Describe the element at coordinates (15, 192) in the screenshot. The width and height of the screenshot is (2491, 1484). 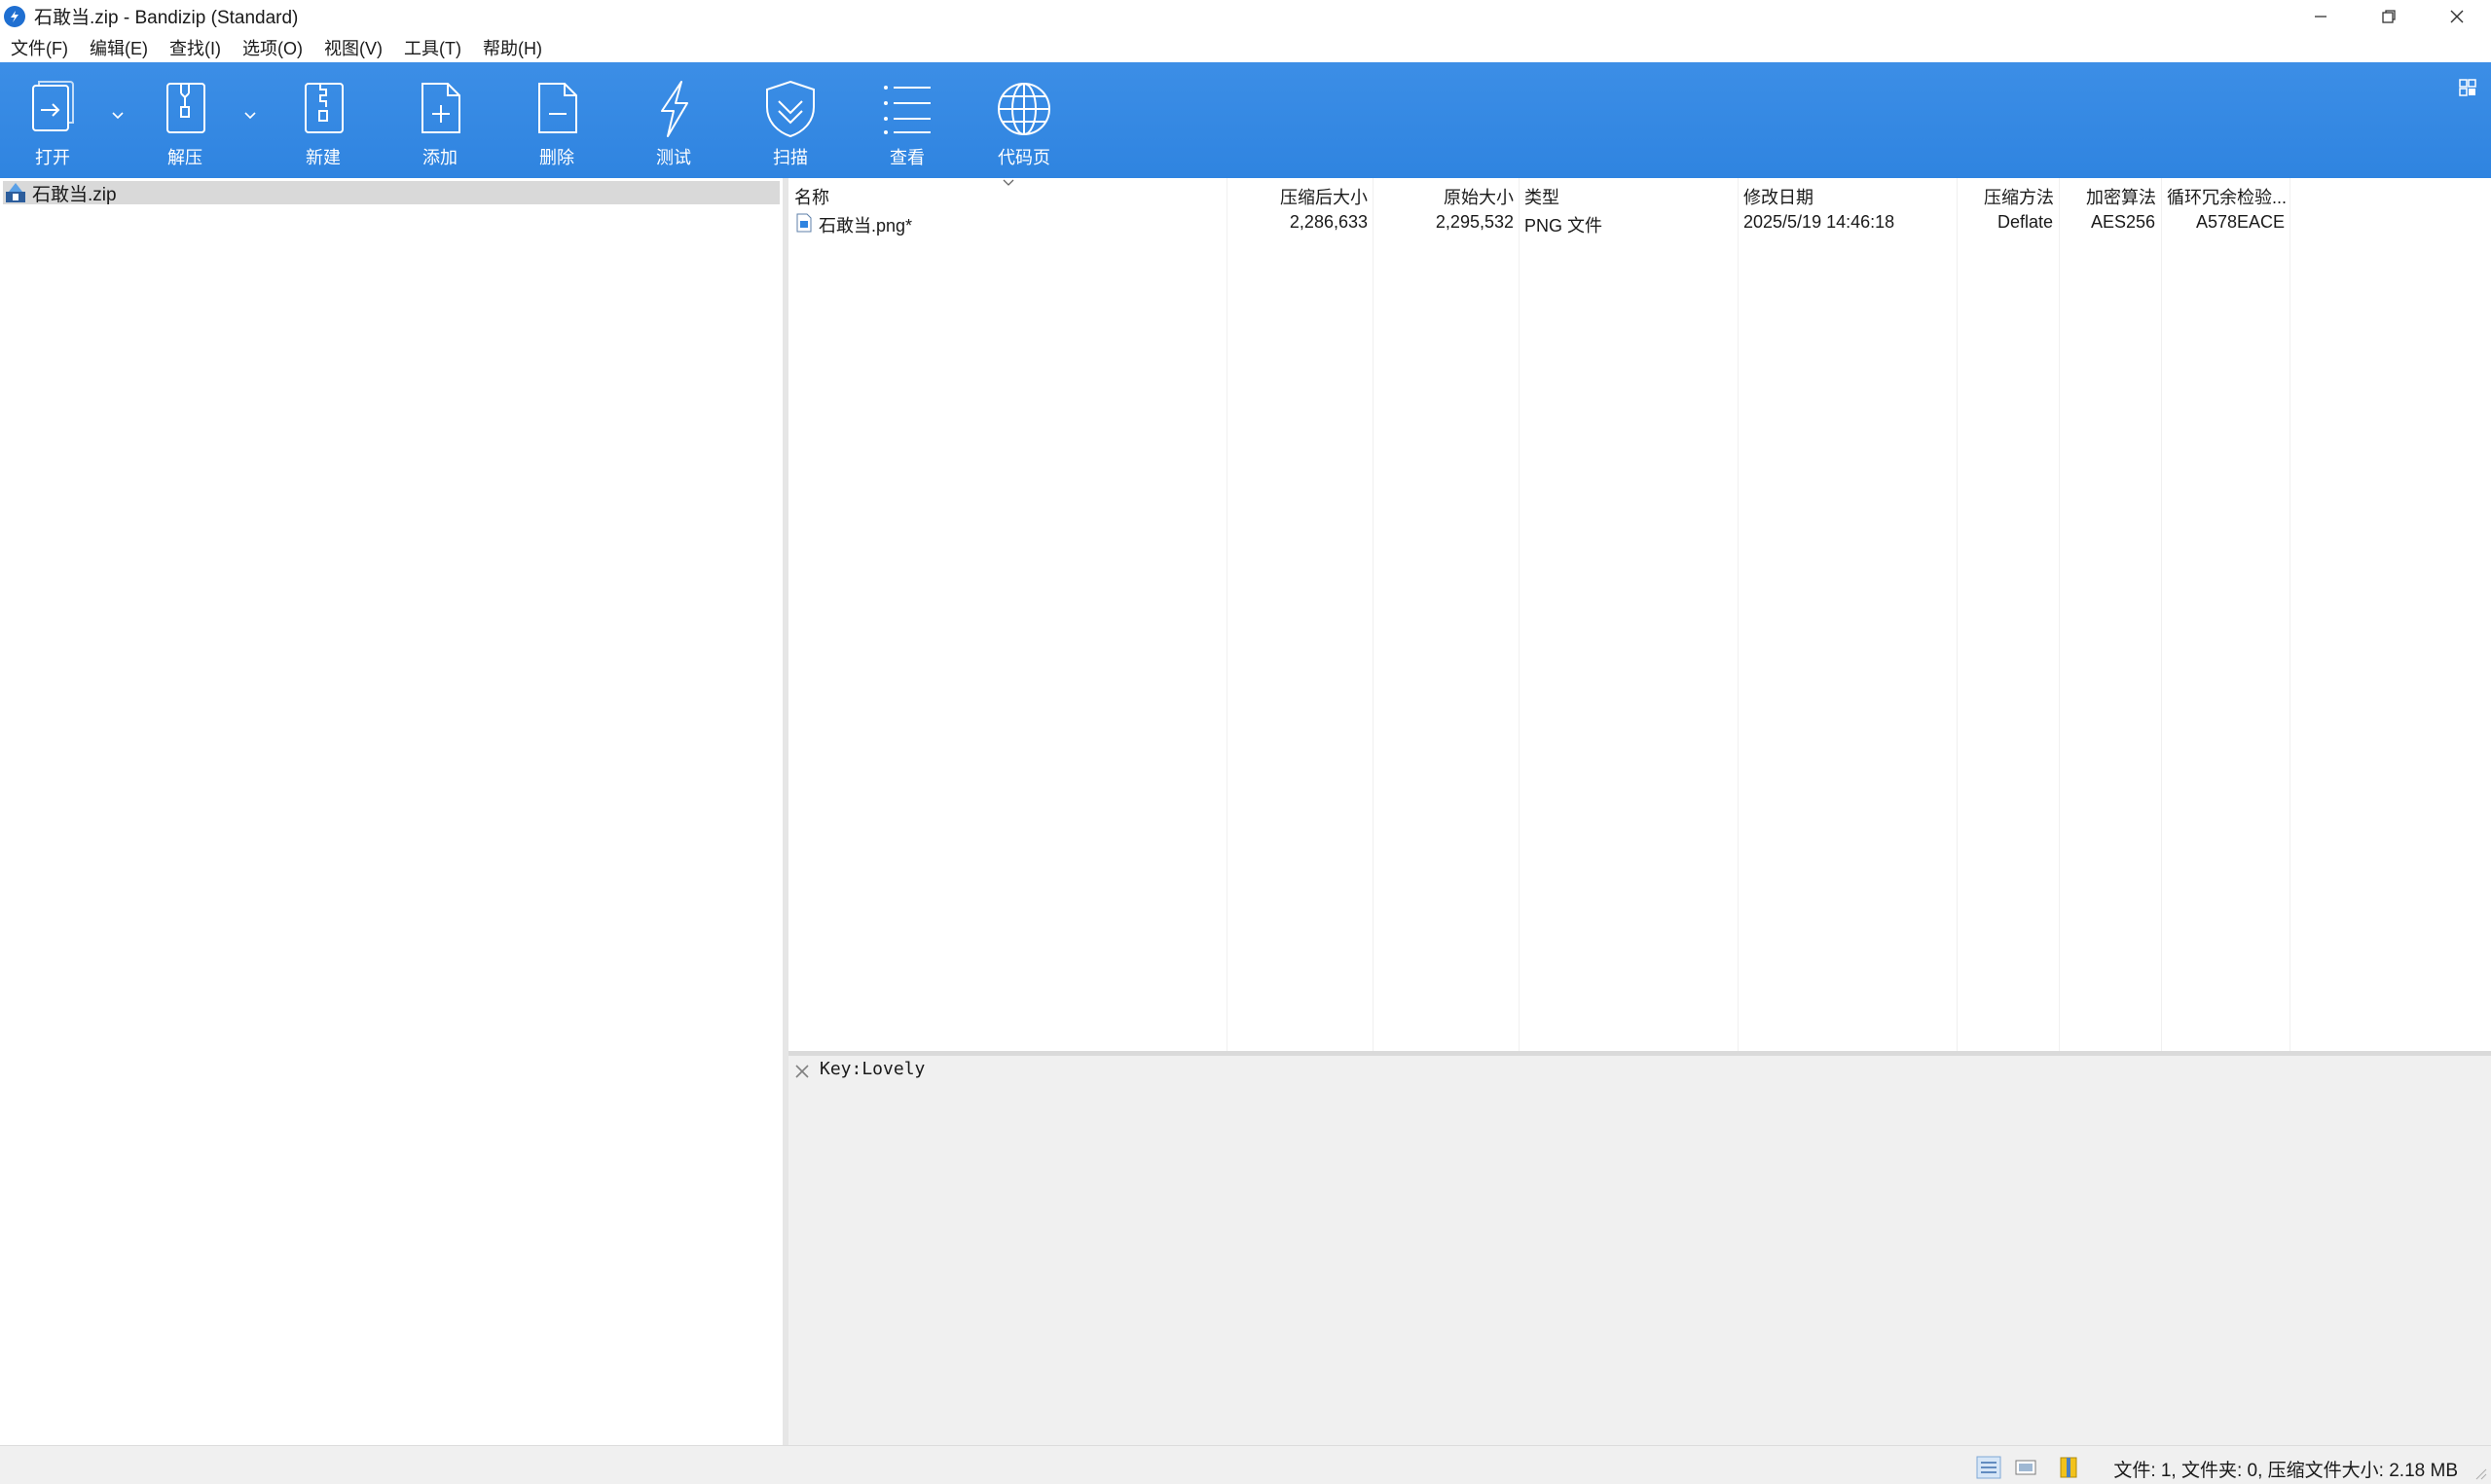
I see `zip-archive-icon` at that location.